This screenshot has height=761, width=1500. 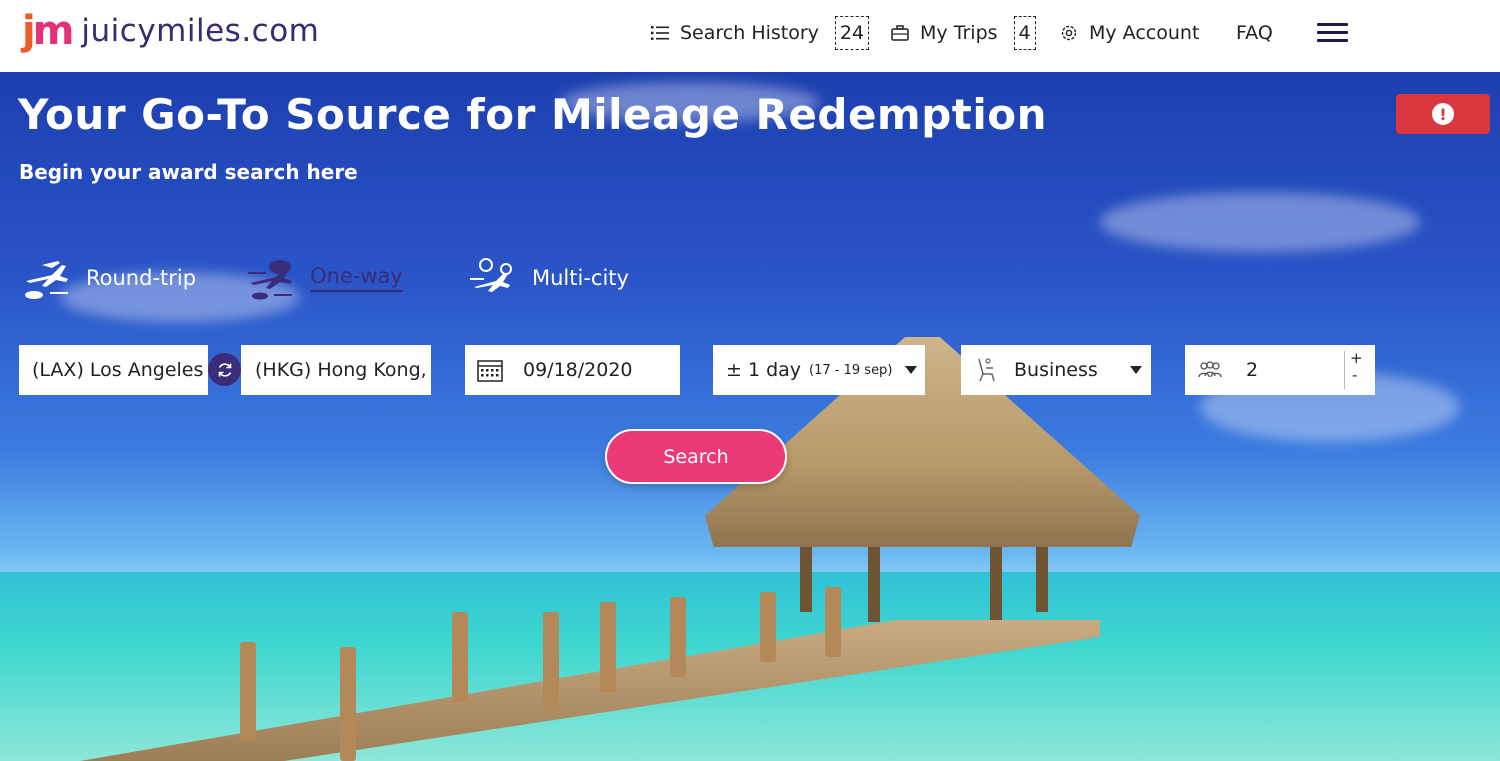 I want to click on cloud, so click(x=1260, y=222).